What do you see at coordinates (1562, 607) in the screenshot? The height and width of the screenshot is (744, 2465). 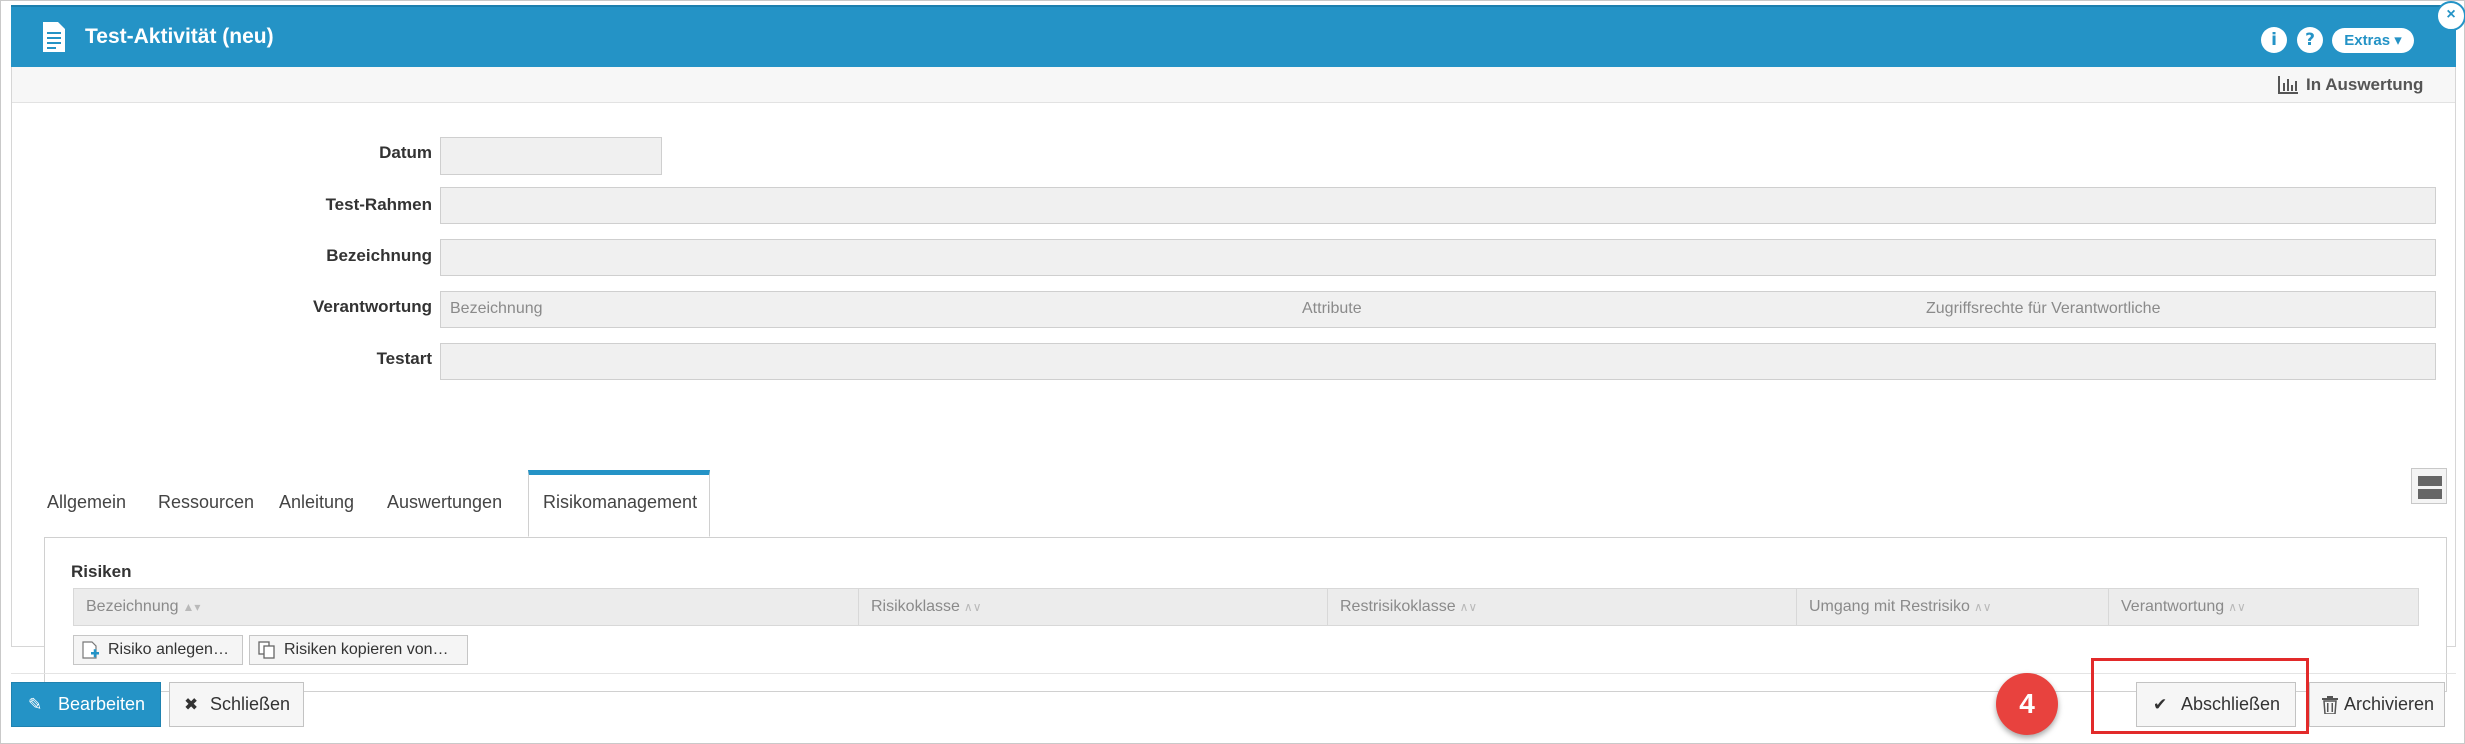 I see `col-restrisikoklasse: Restrisikoklasse ∧∨` at bounding box center [1562, 607].